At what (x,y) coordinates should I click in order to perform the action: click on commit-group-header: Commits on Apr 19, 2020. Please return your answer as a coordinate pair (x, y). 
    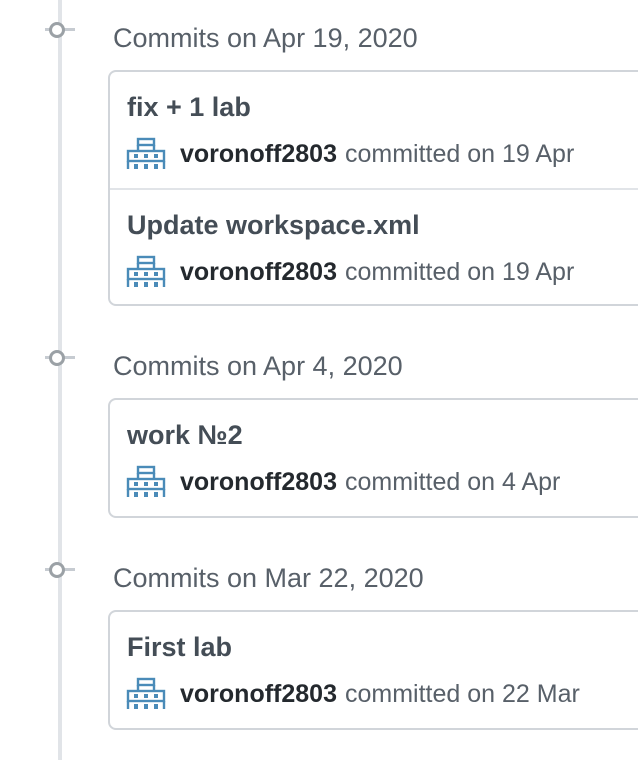
    Looking at the image, I should click on (319, 32).